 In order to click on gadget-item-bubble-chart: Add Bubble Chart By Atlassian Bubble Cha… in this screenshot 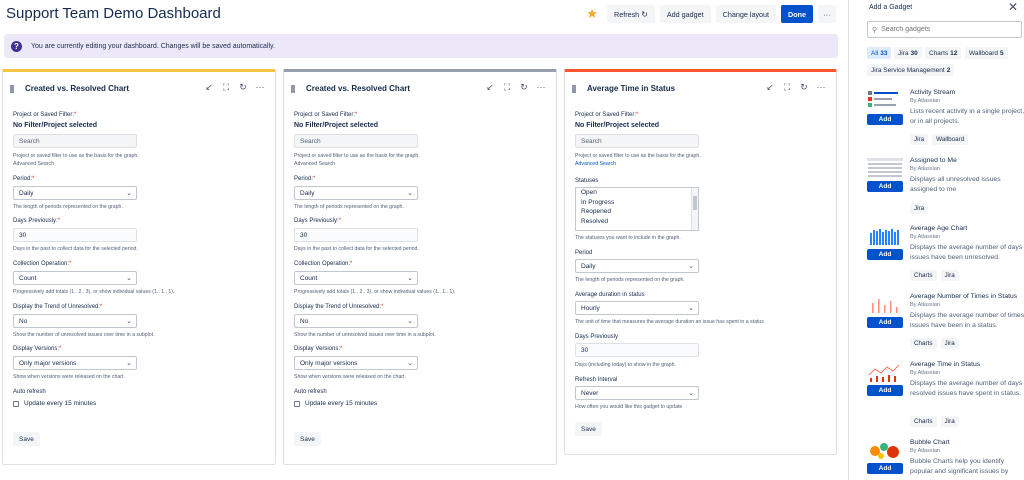, I will do `click(945, 459)`.